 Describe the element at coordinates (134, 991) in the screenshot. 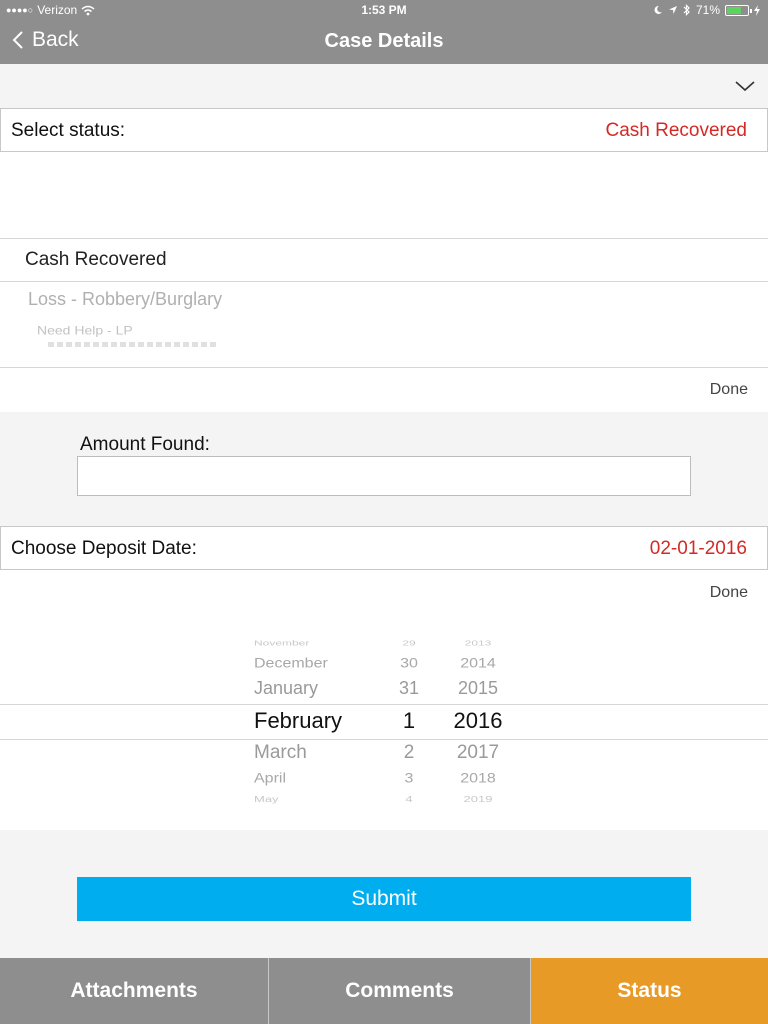

I see `tab-attachments: Attachments` at that location.